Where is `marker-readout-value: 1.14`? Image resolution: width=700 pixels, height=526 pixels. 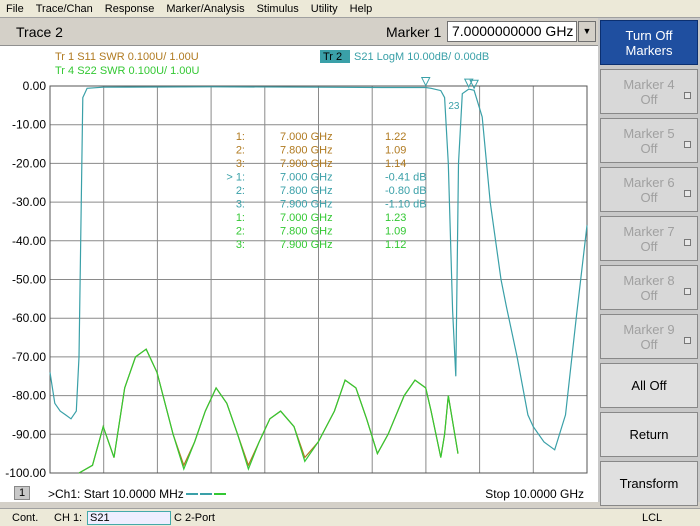 marker-readout-value: 1.14 is located at coordinates (395, 164).